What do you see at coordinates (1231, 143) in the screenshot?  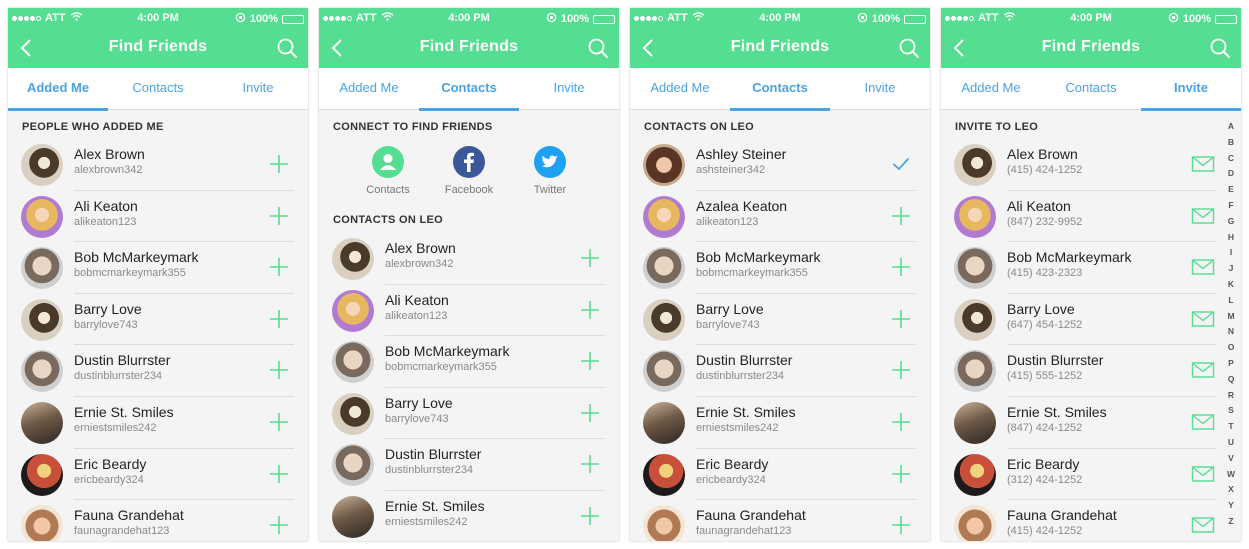 I see `index-letter: B` at bounding box center [1231, 143].